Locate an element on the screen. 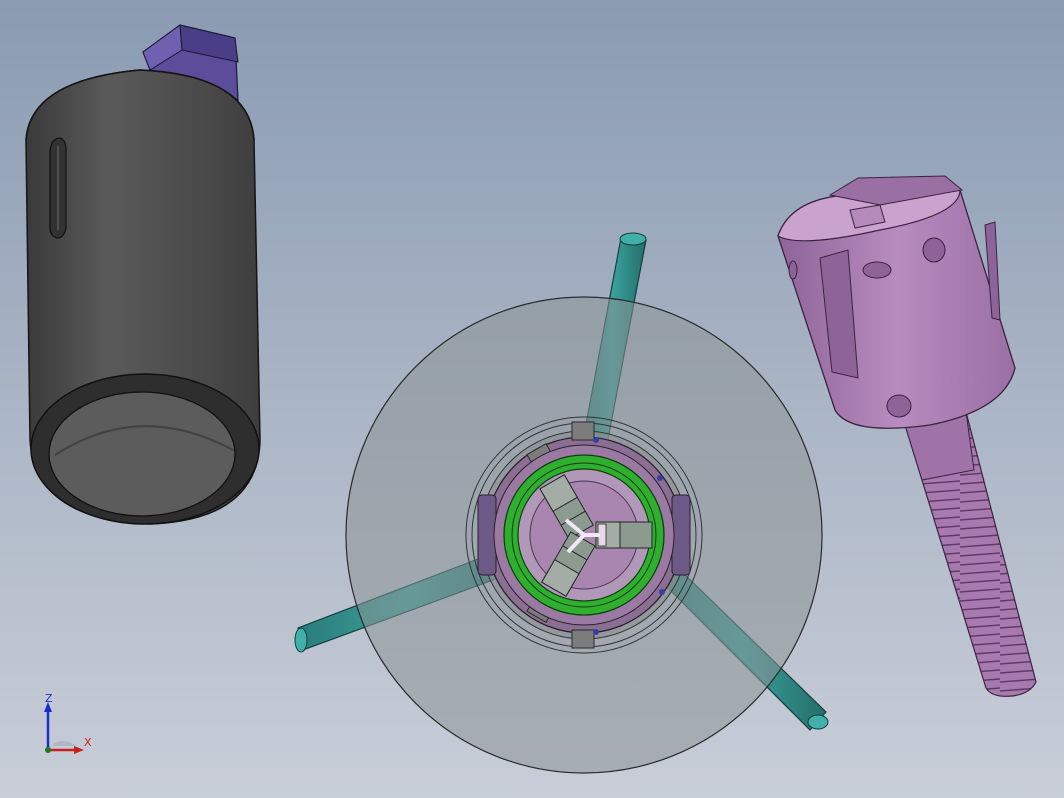 Image resolution: width=1064 pixels, height=798 pixels. sleeve-part is located at coordinates (143, 274).